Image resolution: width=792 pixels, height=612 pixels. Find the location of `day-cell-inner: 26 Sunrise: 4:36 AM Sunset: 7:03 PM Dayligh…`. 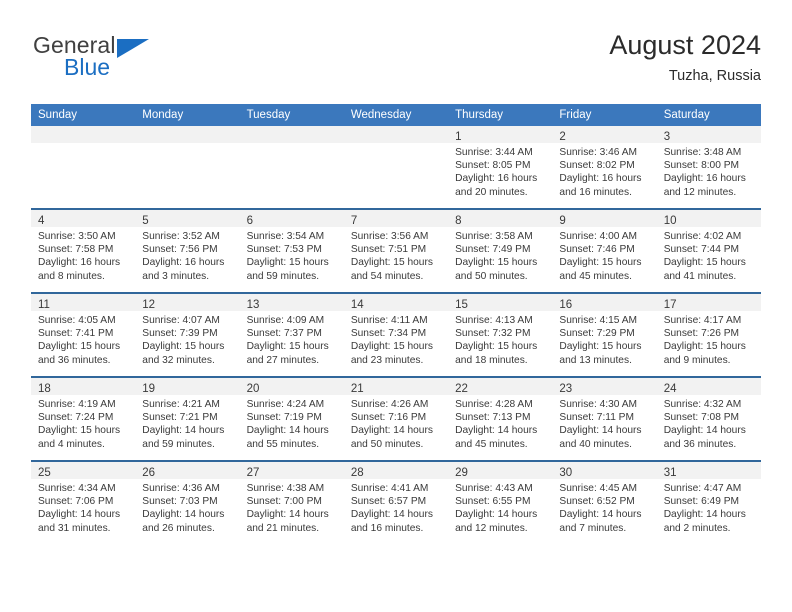

day-cell-inner: 26 Sunrise: 4:36 AM Sunset: 7:03 PM Dayligh… is located at coordinates (187, 503).